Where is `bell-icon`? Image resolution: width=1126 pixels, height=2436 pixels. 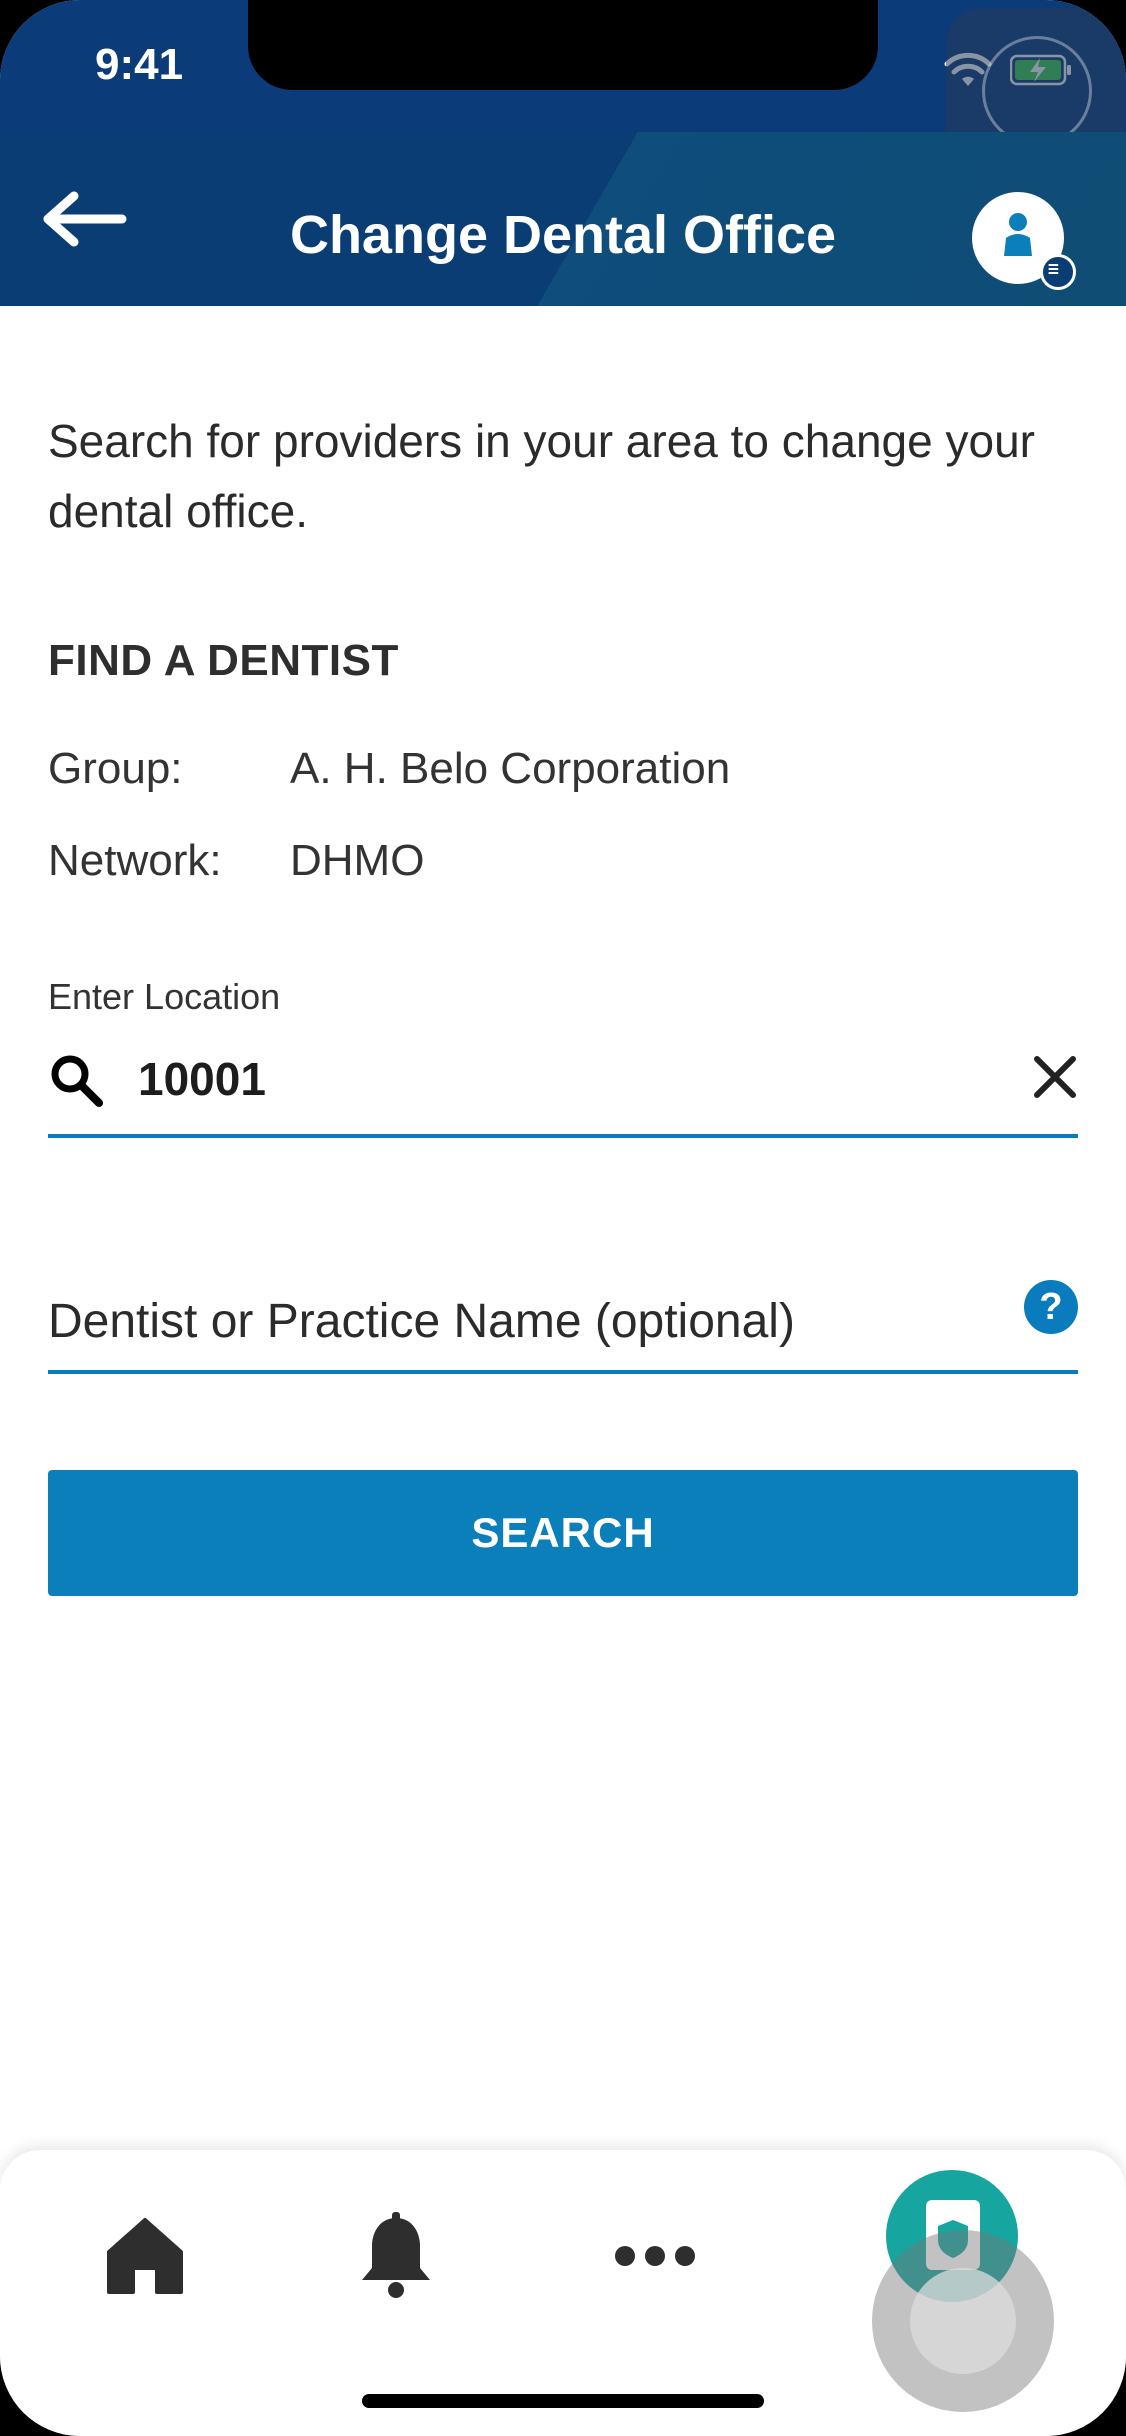
bell-icon is located at coordinates (396, 2256).